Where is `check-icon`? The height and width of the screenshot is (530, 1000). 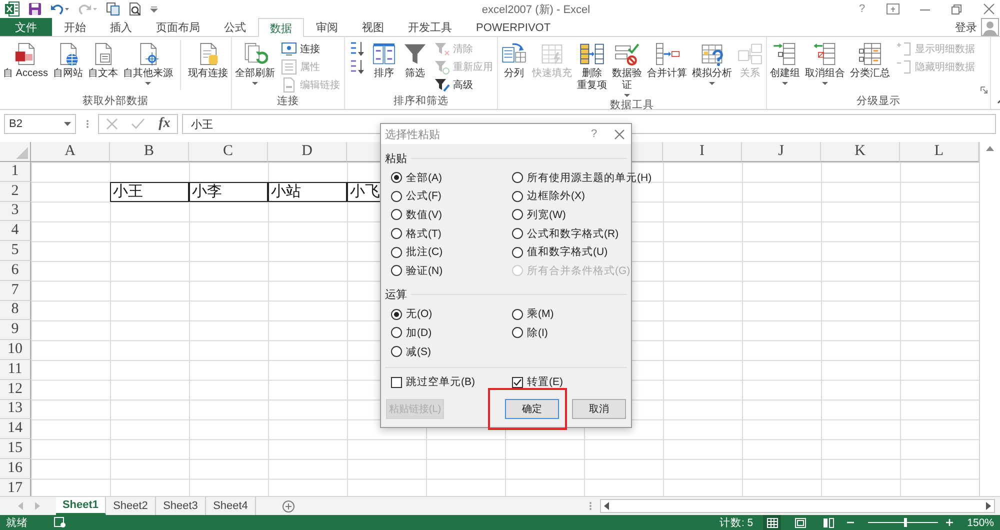
check-icon is located at coordinates (138, 124).